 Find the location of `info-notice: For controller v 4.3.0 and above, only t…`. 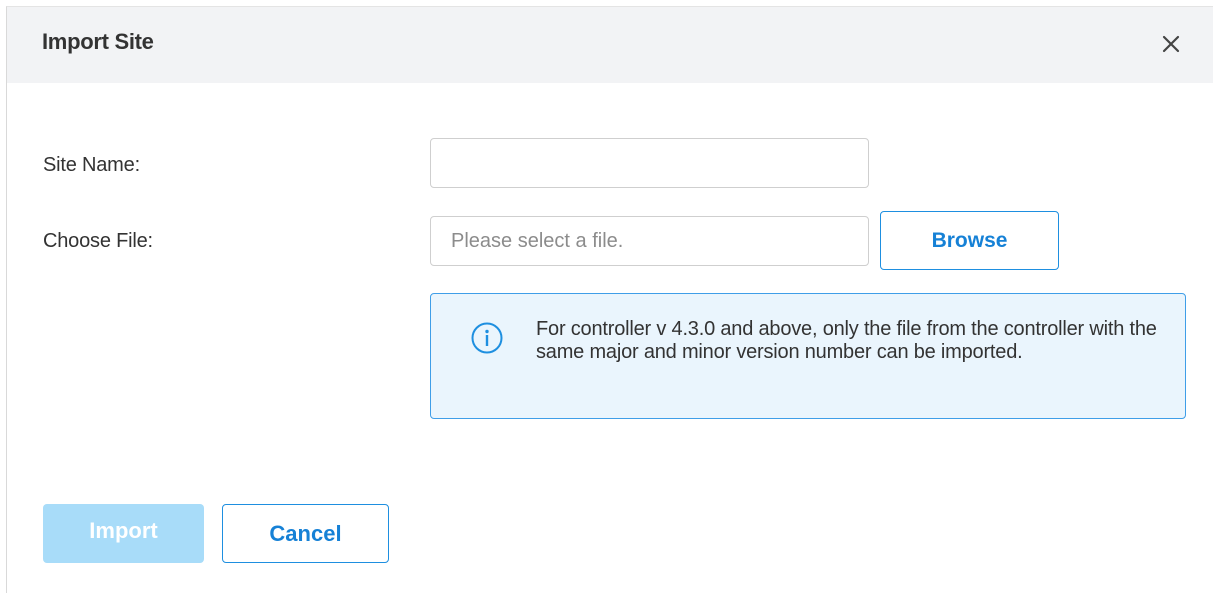

info-notice: For controller v 4.3.0 and above, only t… is located at coordinates (808, 356).